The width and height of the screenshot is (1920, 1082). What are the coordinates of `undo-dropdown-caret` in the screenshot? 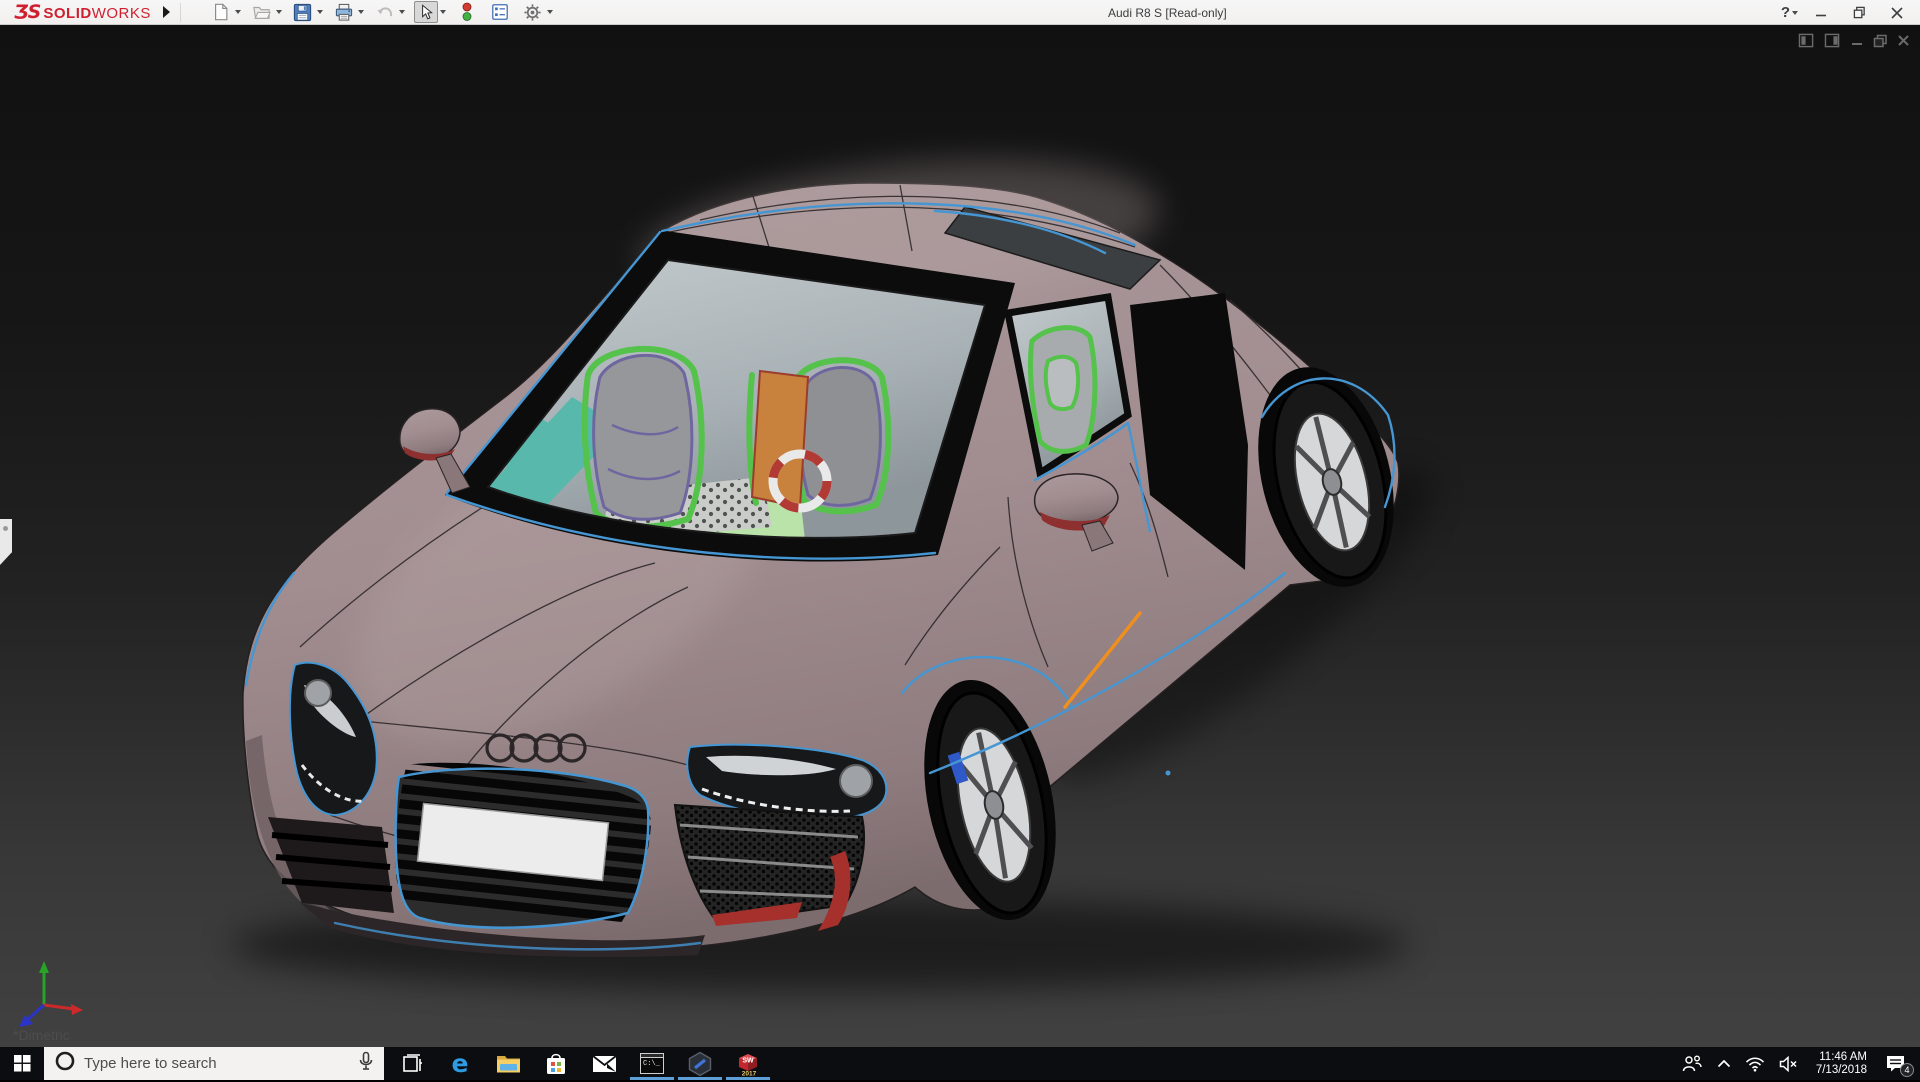 It's located at (401, 12).